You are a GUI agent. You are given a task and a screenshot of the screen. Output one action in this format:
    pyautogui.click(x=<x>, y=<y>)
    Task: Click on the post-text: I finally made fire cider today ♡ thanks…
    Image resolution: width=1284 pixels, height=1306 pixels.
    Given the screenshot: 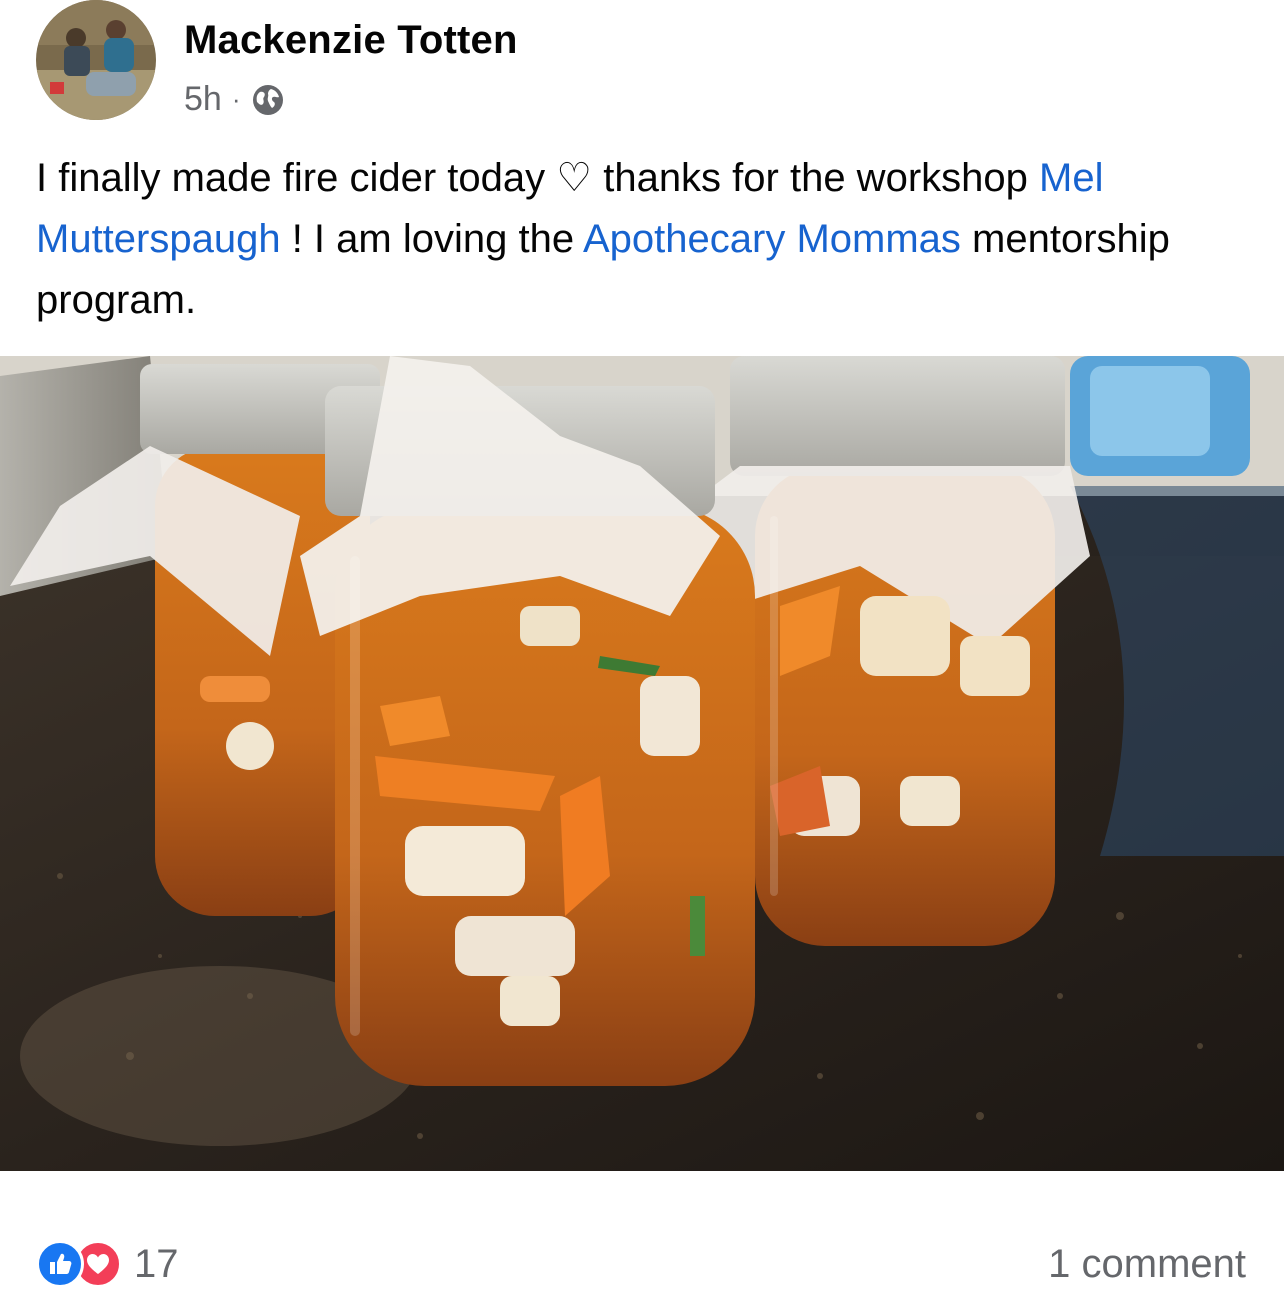 What is the action you would take?
    pyautogui.click(x=646, y=239)
    